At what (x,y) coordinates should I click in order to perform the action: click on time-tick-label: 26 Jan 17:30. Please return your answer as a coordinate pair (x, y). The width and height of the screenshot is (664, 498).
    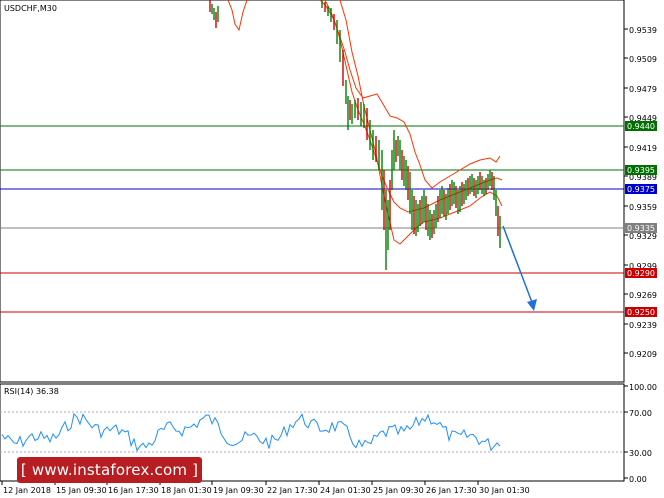
    Looking at the image, I should click on (451, 490).